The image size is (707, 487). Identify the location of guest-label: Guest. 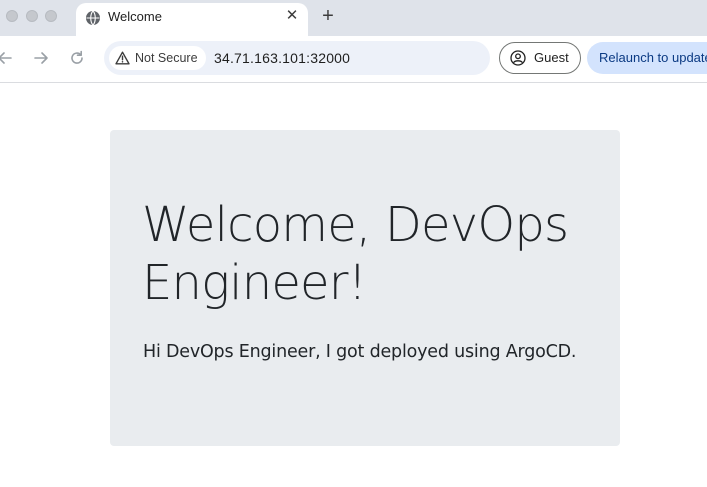
(551, 57).